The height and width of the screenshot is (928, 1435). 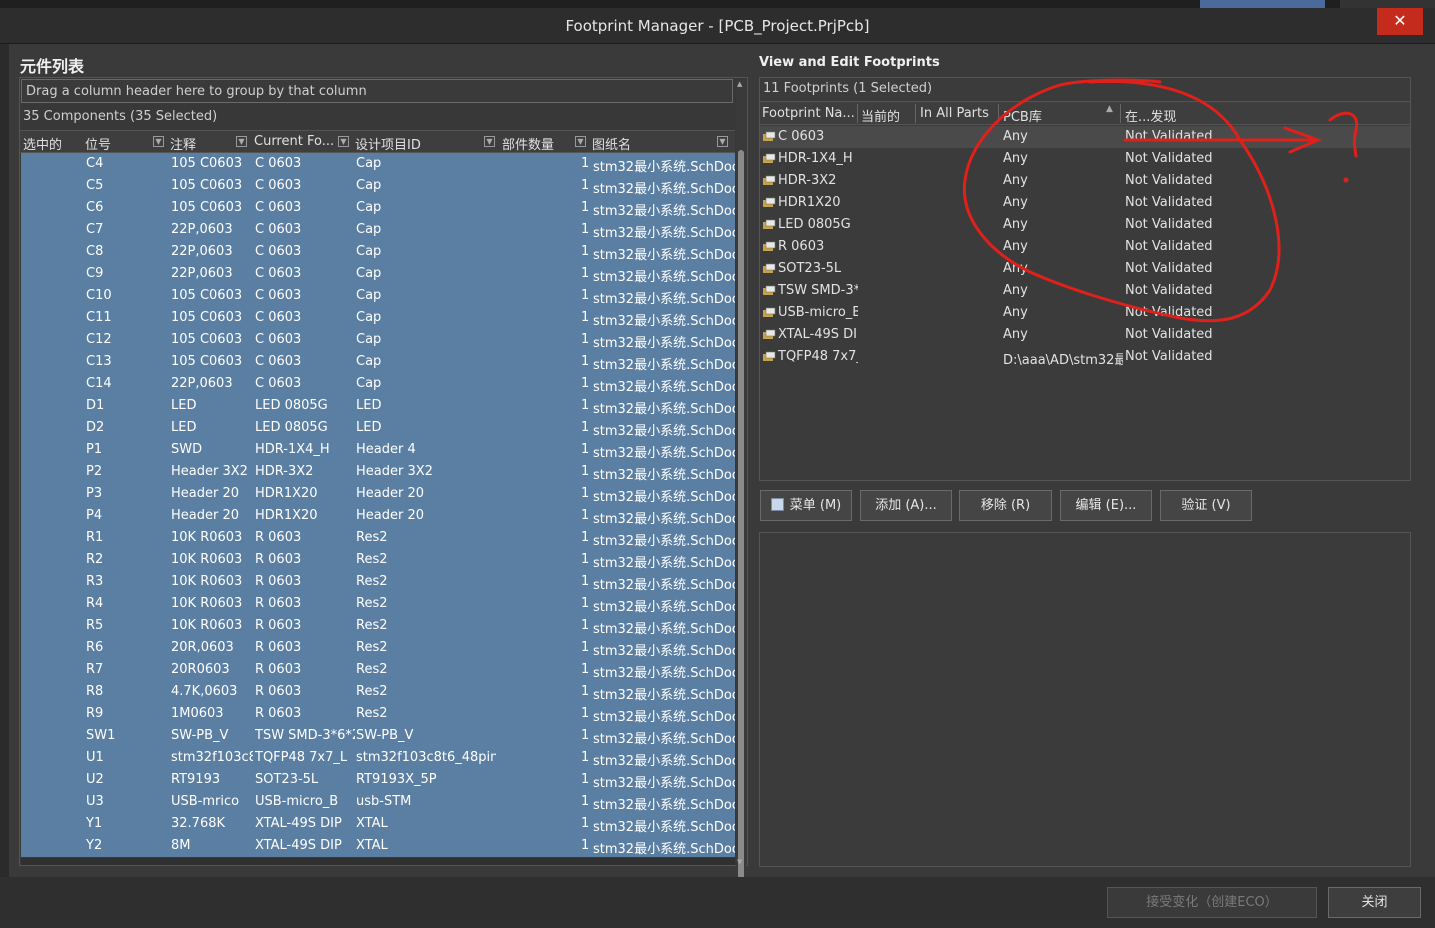 What do you see at coordinates (1150, 115) in the screenshot?
I see `col-found-in: 在...发现` at bounding box center [1150, 115].